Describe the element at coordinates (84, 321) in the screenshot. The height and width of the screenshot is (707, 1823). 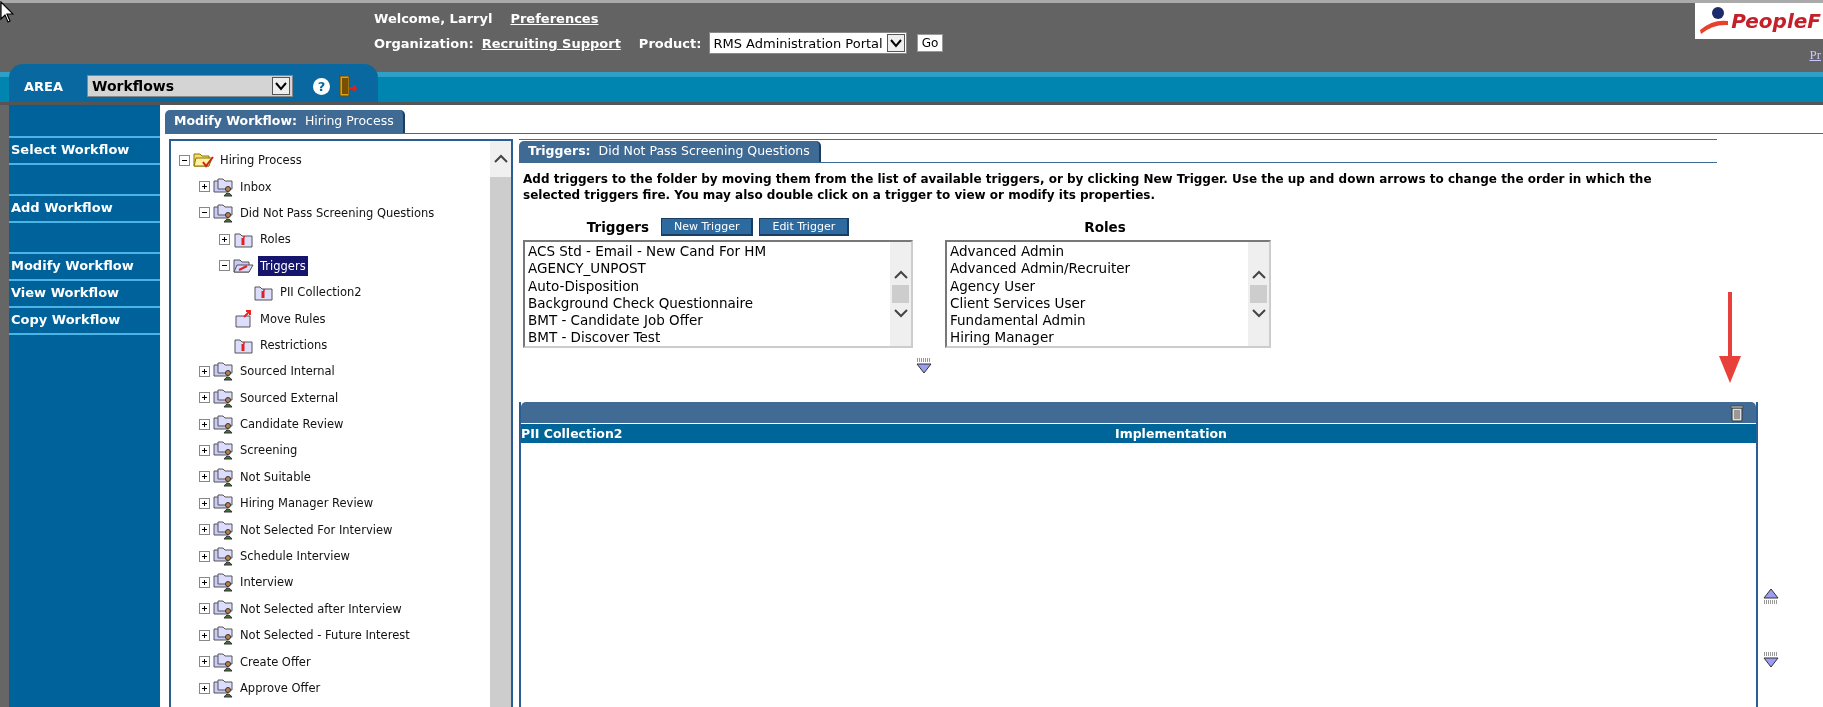
I see `sidebar-item: Copy Workflow` at that location.